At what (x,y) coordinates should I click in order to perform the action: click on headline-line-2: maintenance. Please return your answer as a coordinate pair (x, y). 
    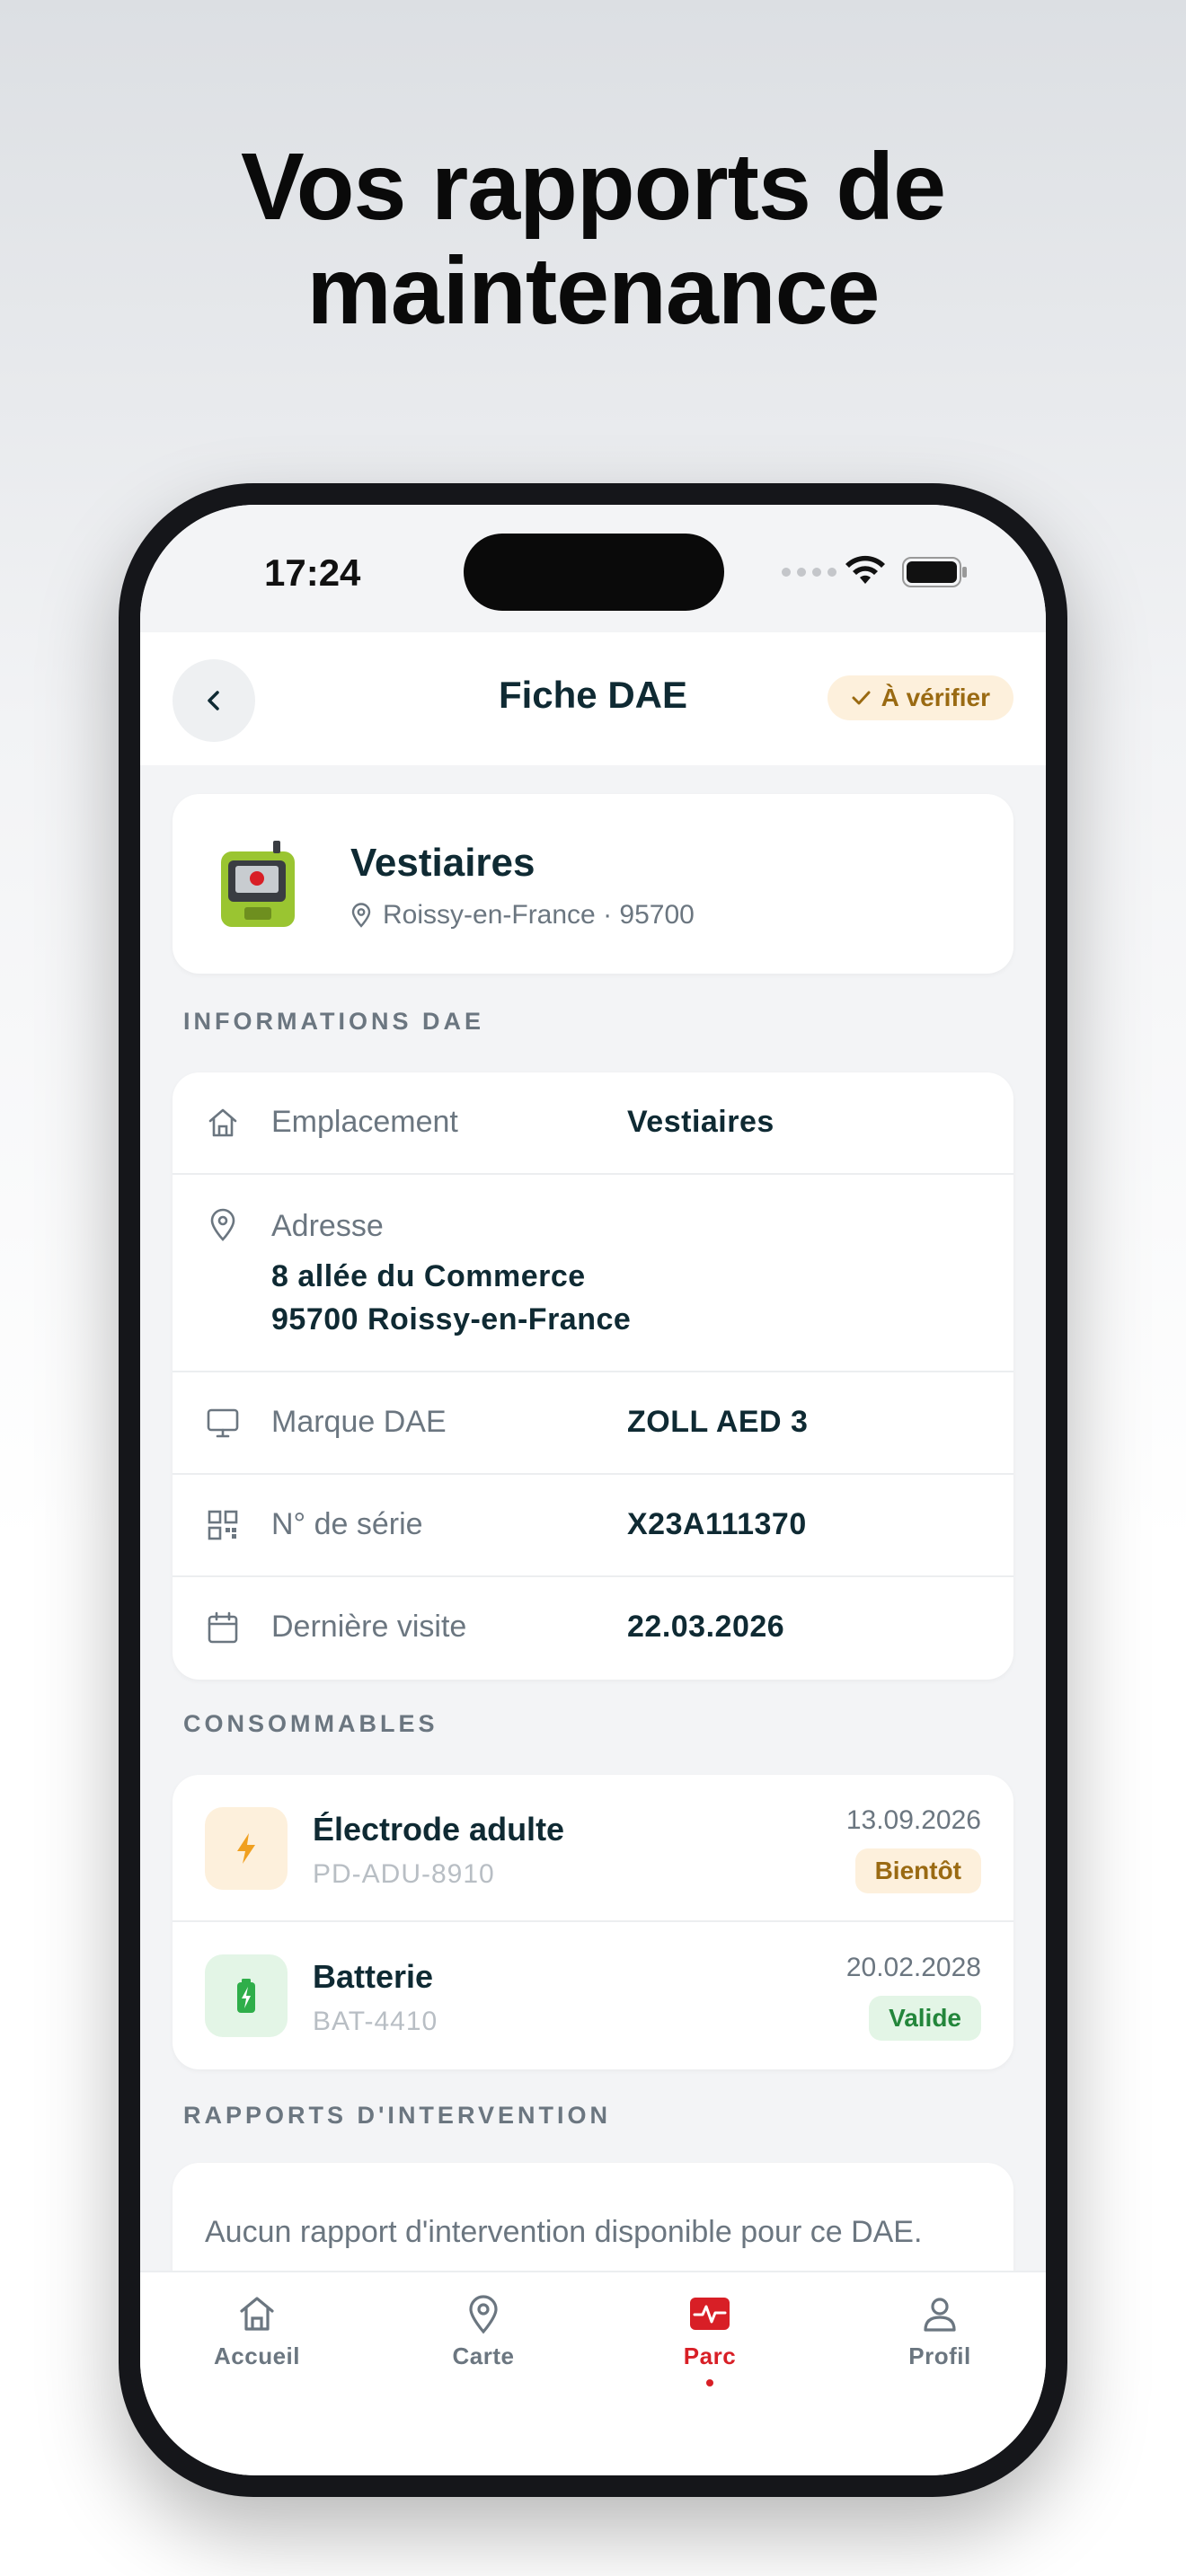
    Looking at the image, I should click on (593, 291).